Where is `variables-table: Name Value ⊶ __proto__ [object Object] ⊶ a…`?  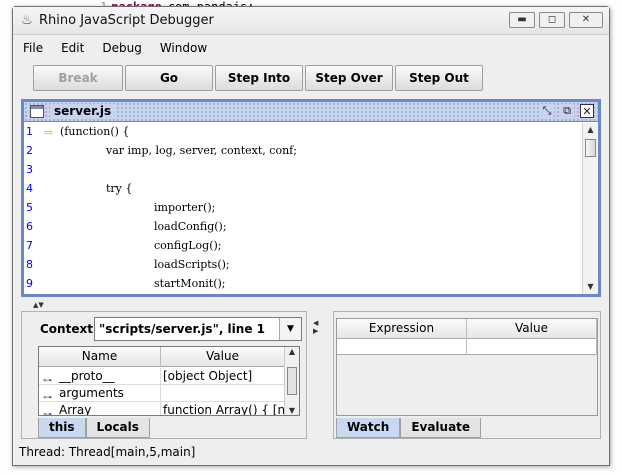 variables-table: Name Value ⊶ __proto__ [object Object] ⊶ a… is located at coordinates (169, 381).